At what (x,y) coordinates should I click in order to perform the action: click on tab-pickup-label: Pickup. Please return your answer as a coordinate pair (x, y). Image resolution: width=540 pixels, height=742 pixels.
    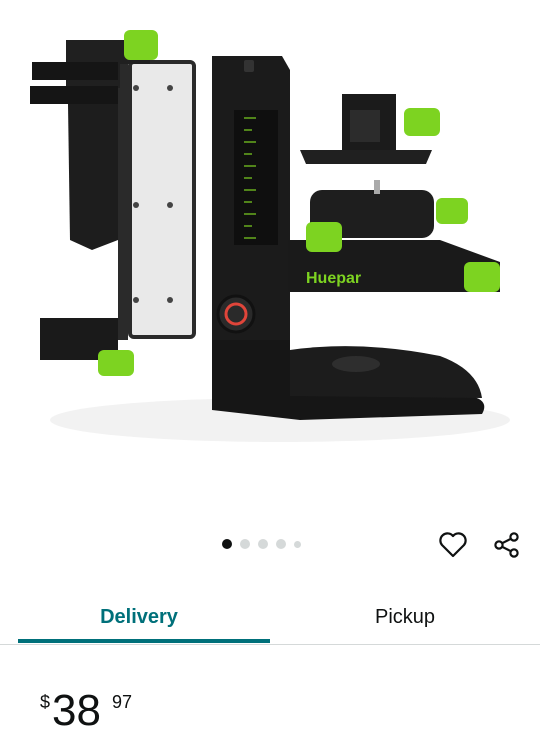
    Looking at the image, I should click on (405, 616).